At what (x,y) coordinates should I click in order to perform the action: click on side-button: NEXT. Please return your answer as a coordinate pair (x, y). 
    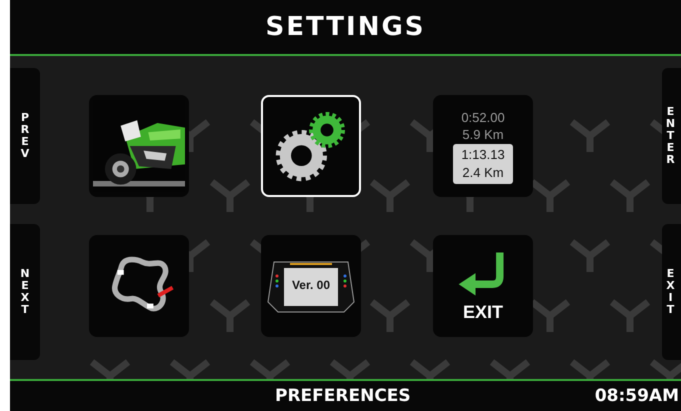
    Looking at the image, I should click on (25, 292).